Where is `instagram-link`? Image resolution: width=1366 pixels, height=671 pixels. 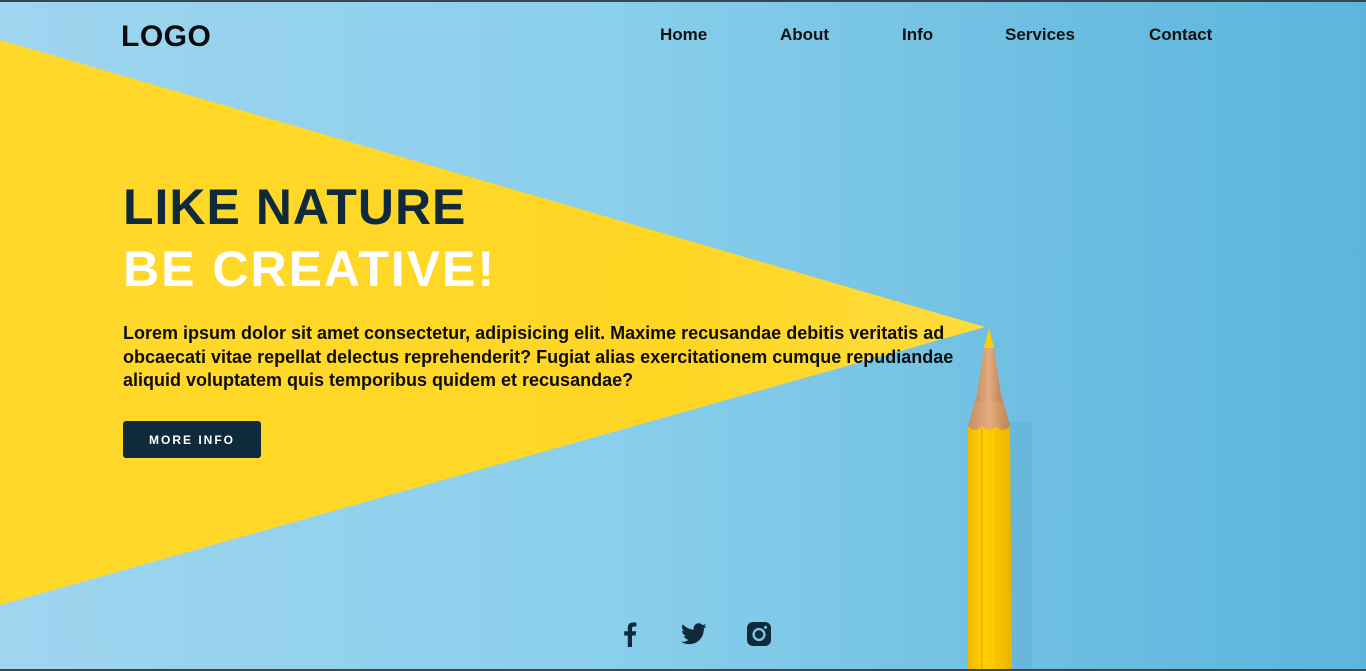
instagram-link is located at coordinates (759, 634).